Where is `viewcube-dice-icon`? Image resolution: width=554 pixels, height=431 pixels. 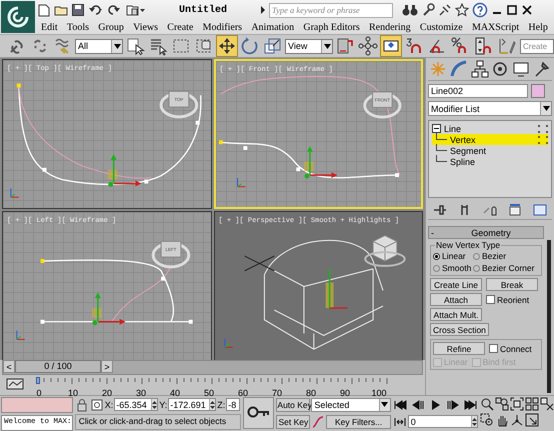 viewcube-dice-icon is located at coordinates (385, 250).